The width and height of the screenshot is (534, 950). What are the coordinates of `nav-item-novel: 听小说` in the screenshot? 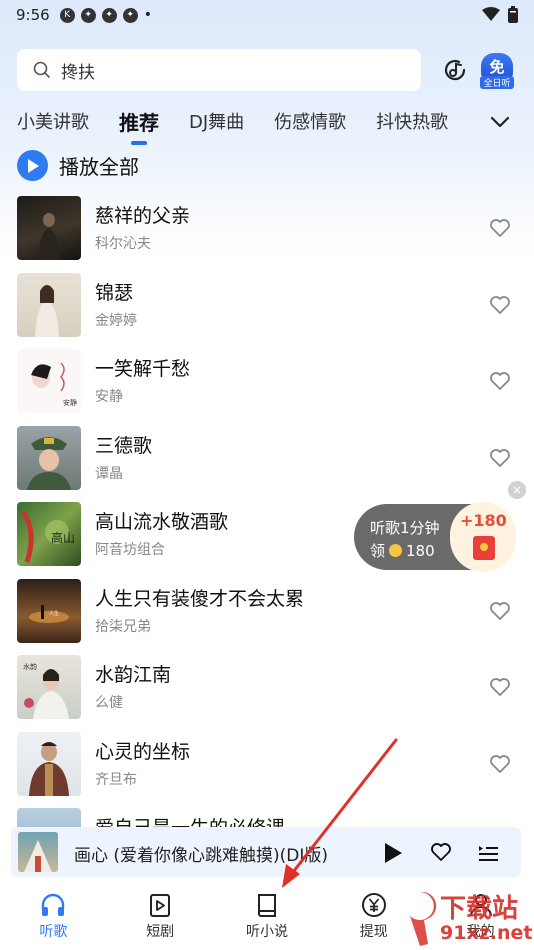 It's located at (267, 915).